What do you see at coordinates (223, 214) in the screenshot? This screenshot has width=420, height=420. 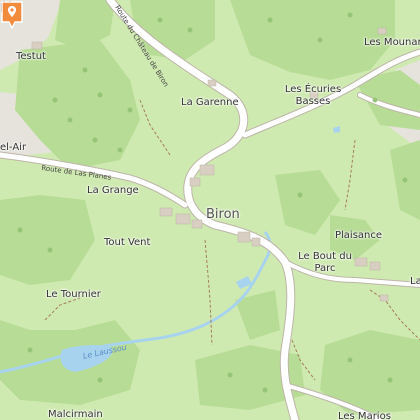 I see `place-label-biron: Biron` at bounding box center [223, 214].